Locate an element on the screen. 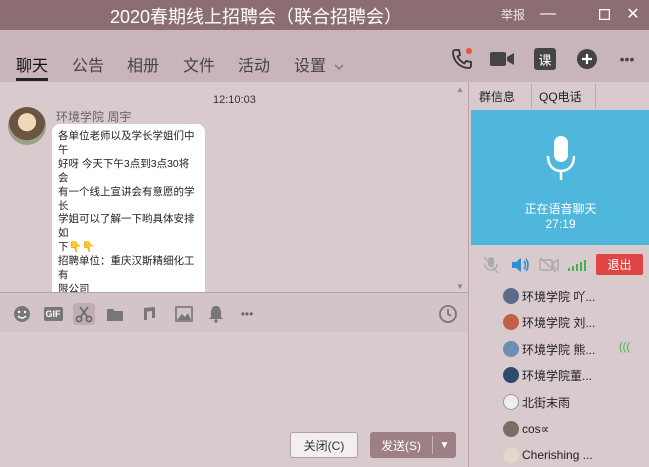  maximize-icon is located at coordinates (604, 14).